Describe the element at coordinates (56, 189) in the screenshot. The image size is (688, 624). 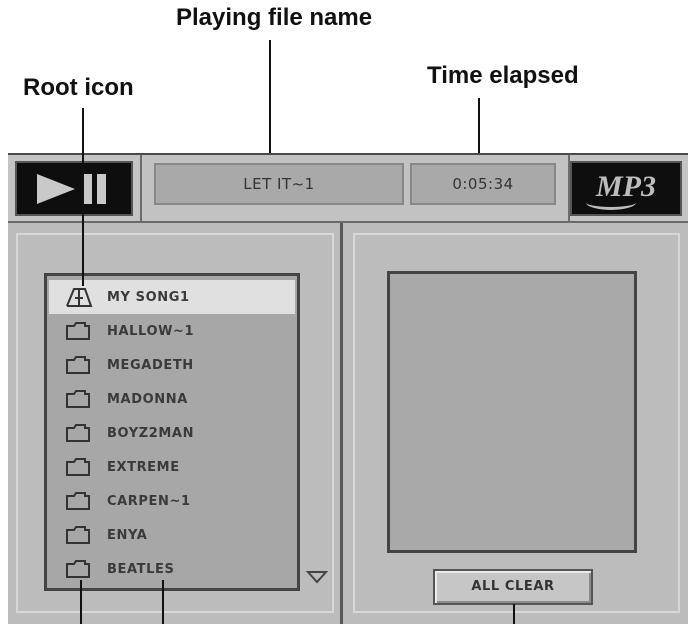
I see `play-icon` at that location.